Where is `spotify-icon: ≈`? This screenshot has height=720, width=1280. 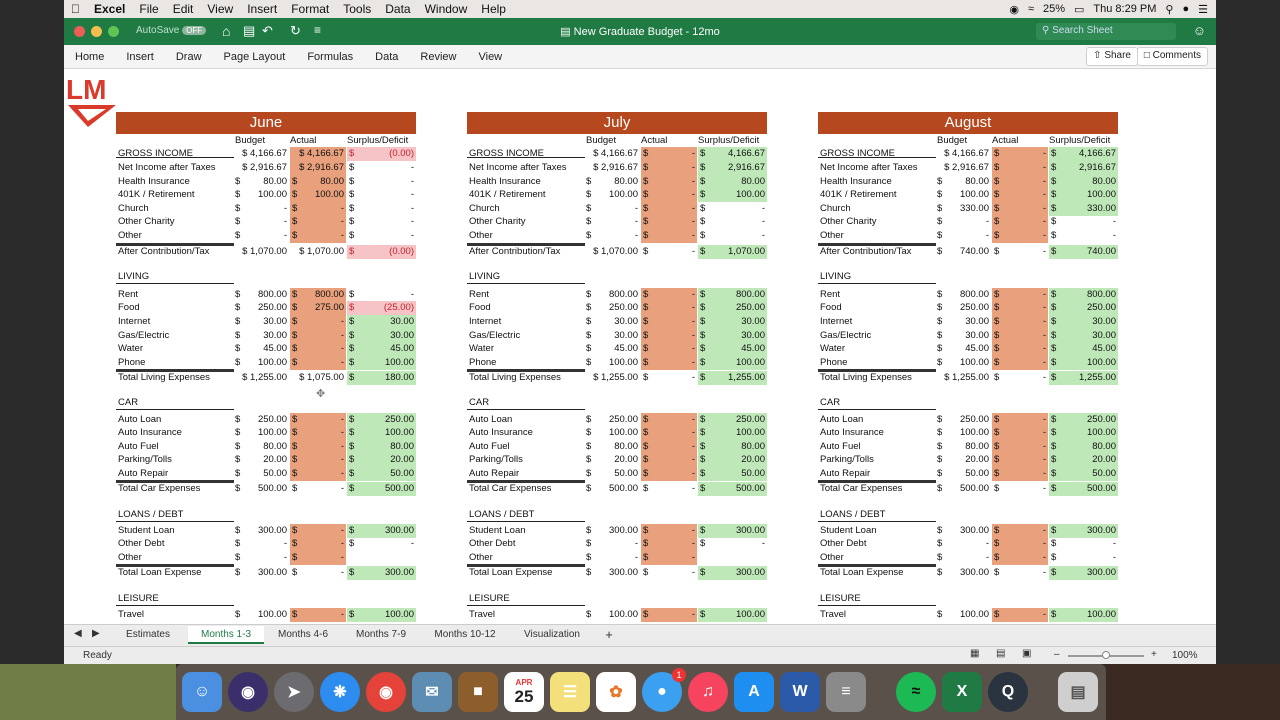
spotify-icon: ≈ is located at coordinates (916, 692).